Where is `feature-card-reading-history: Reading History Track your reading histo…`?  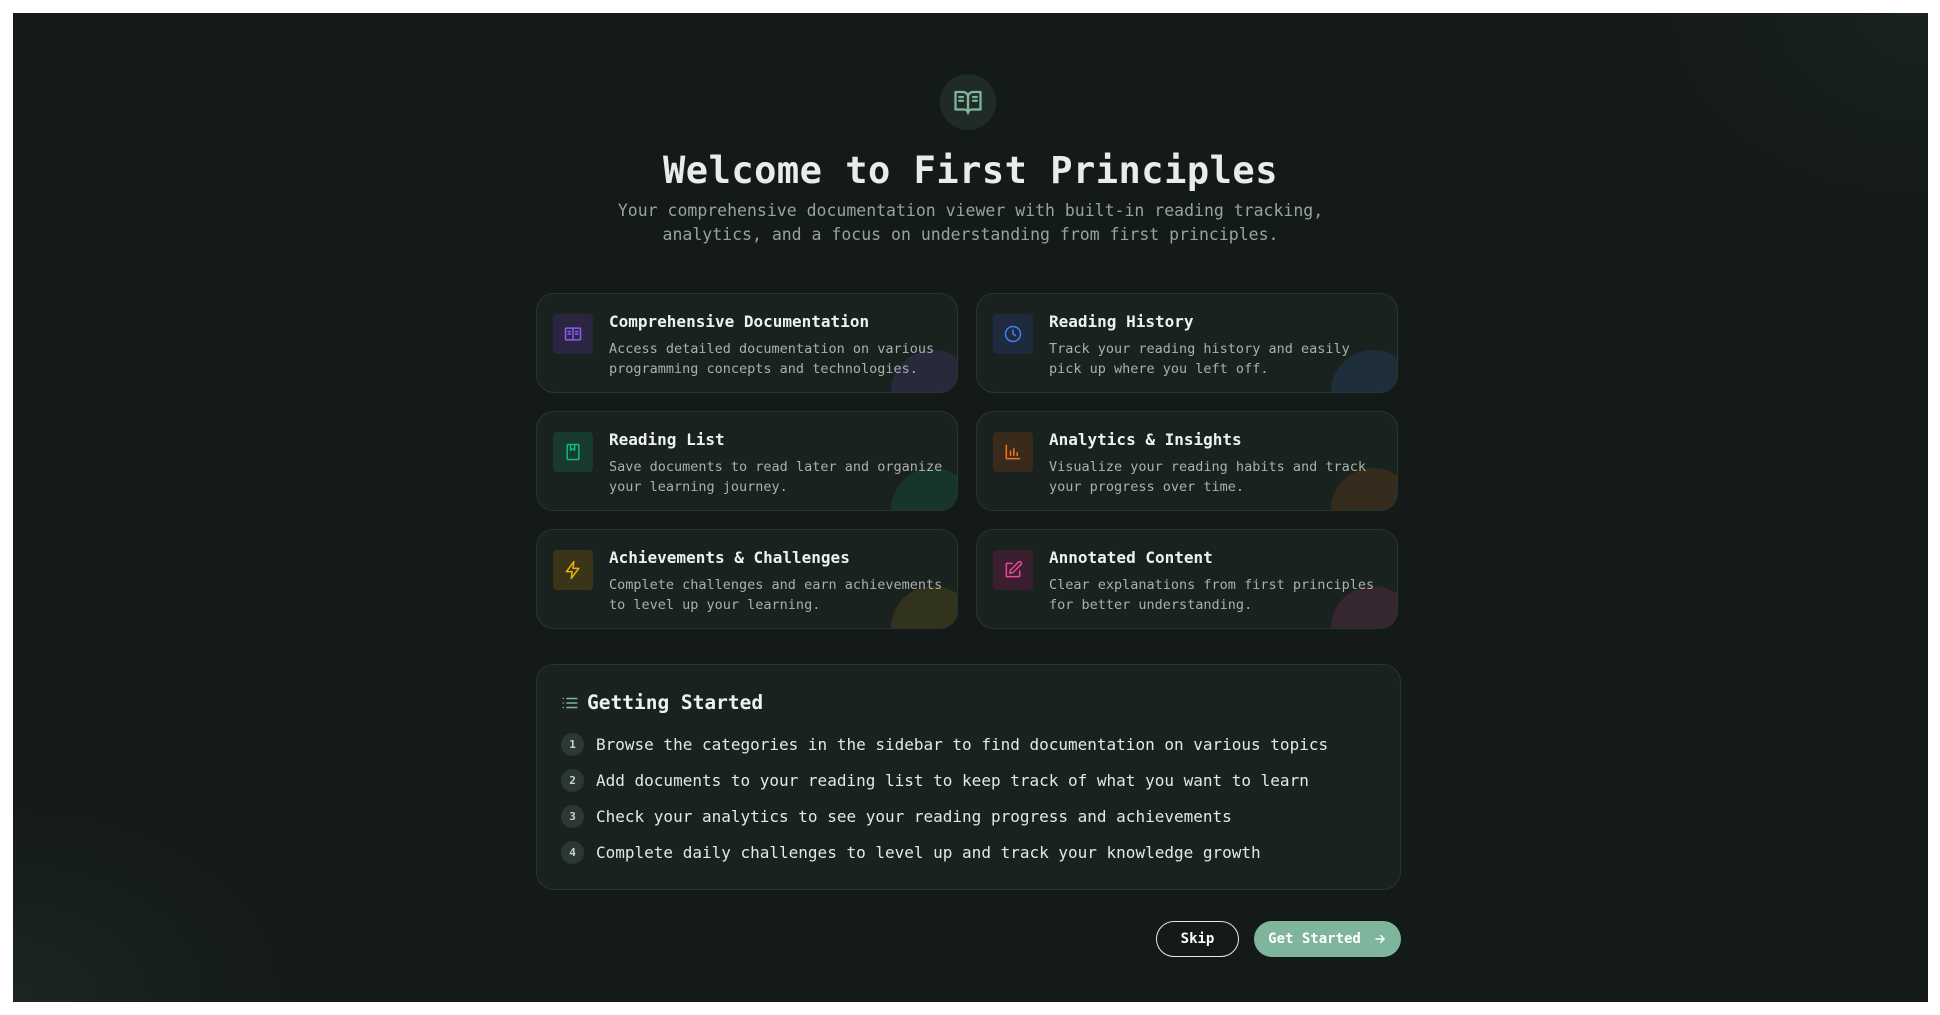
feature-card-reading-history: Reading History Track your reading histo… is located at coordinates (1187, 343).